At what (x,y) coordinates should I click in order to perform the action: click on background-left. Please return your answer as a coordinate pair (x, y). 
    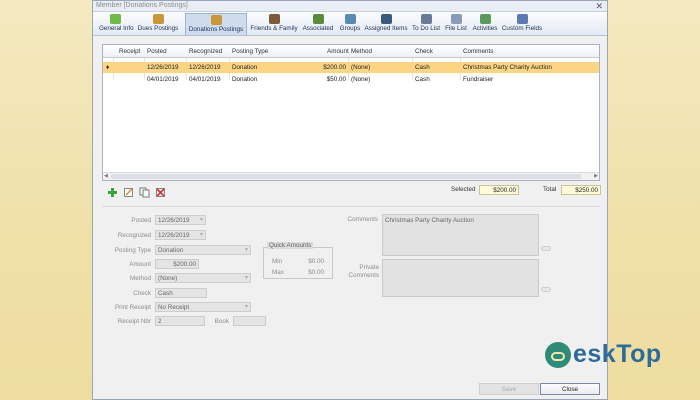
    Looking at the image, I should click on (46, 200).